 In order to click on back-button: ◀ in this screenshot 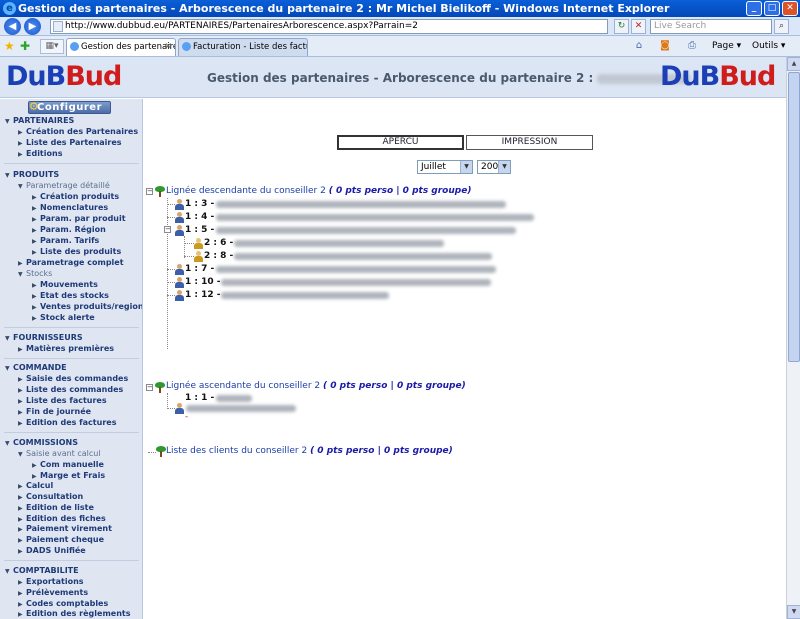, I will do `click(12, 26)`.